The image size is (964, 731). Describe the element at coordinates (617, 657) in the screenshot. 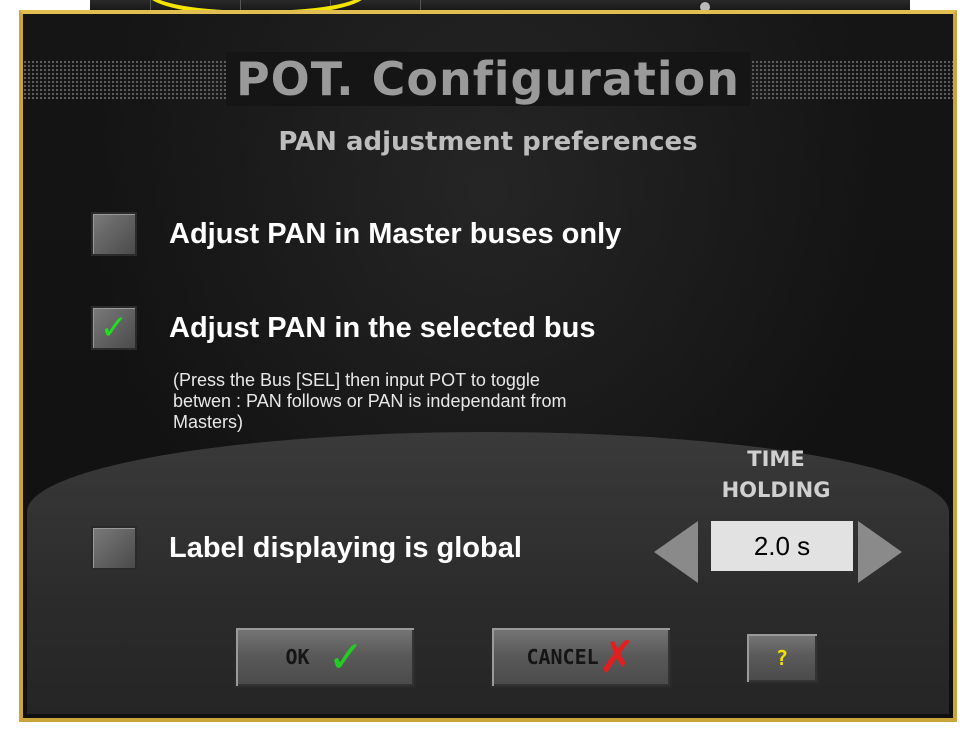

I see `cross-icon: ✗` at that location.